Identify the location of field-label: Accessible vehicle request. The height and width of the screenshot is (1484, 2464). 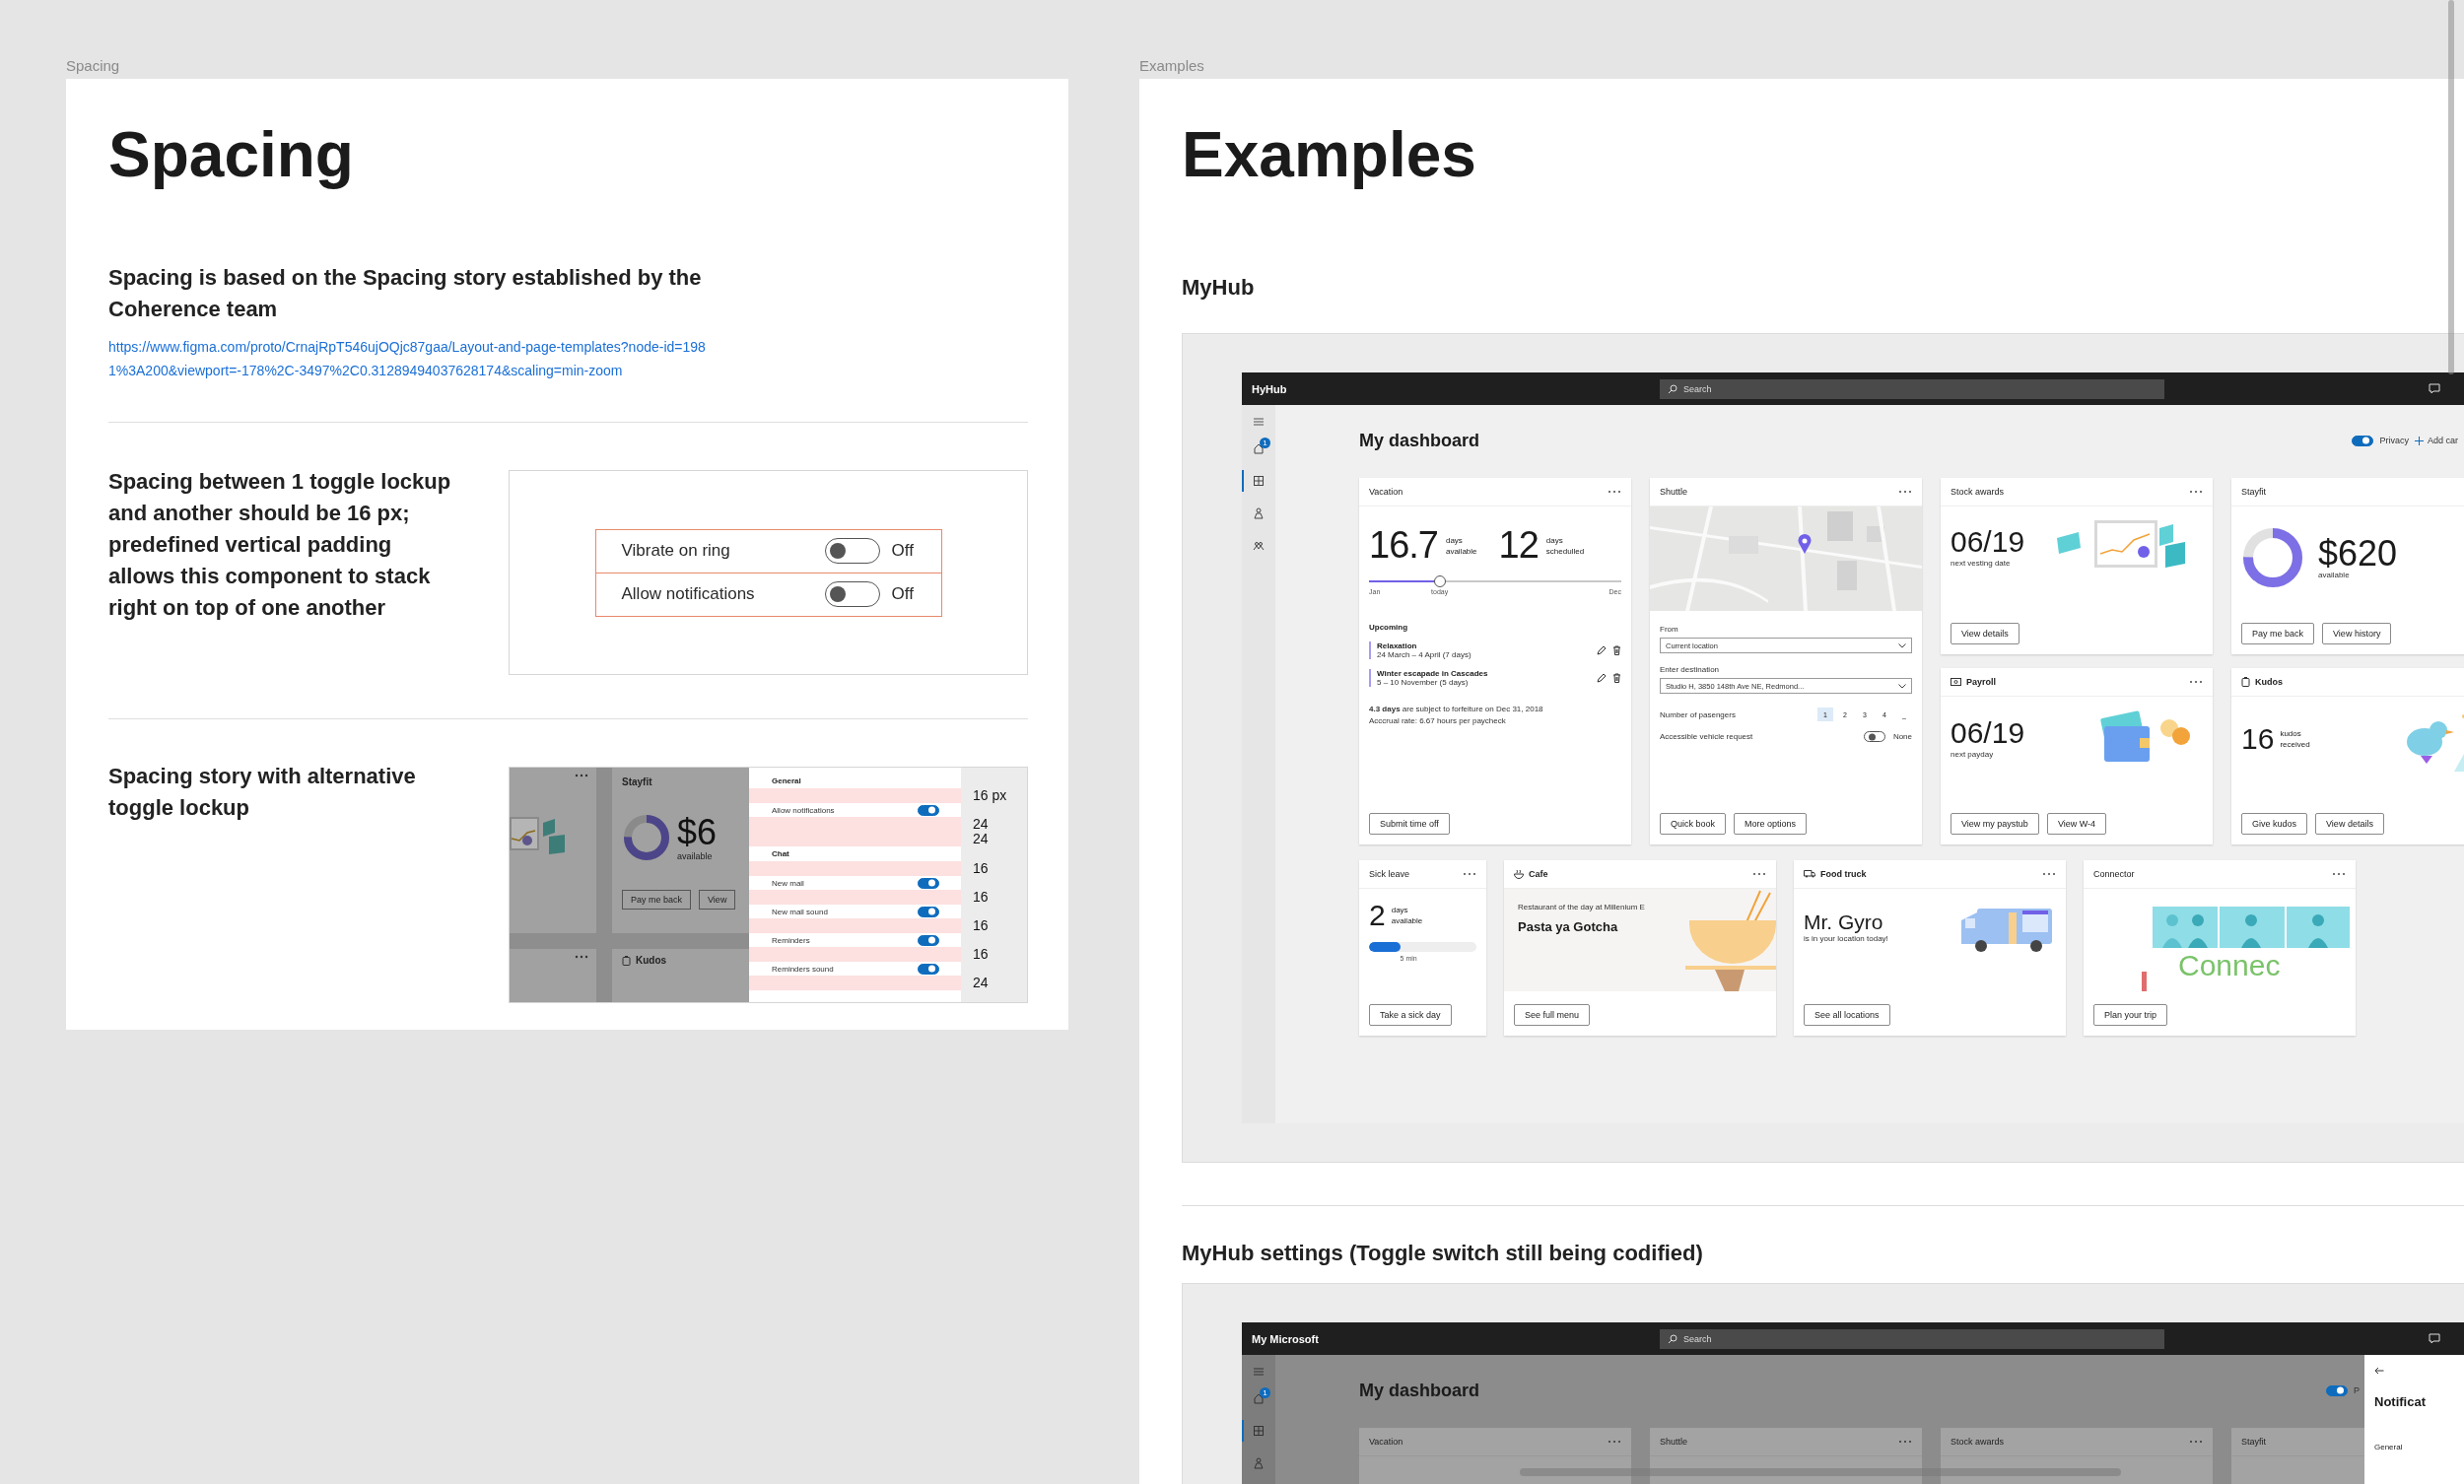
(1706, 736).